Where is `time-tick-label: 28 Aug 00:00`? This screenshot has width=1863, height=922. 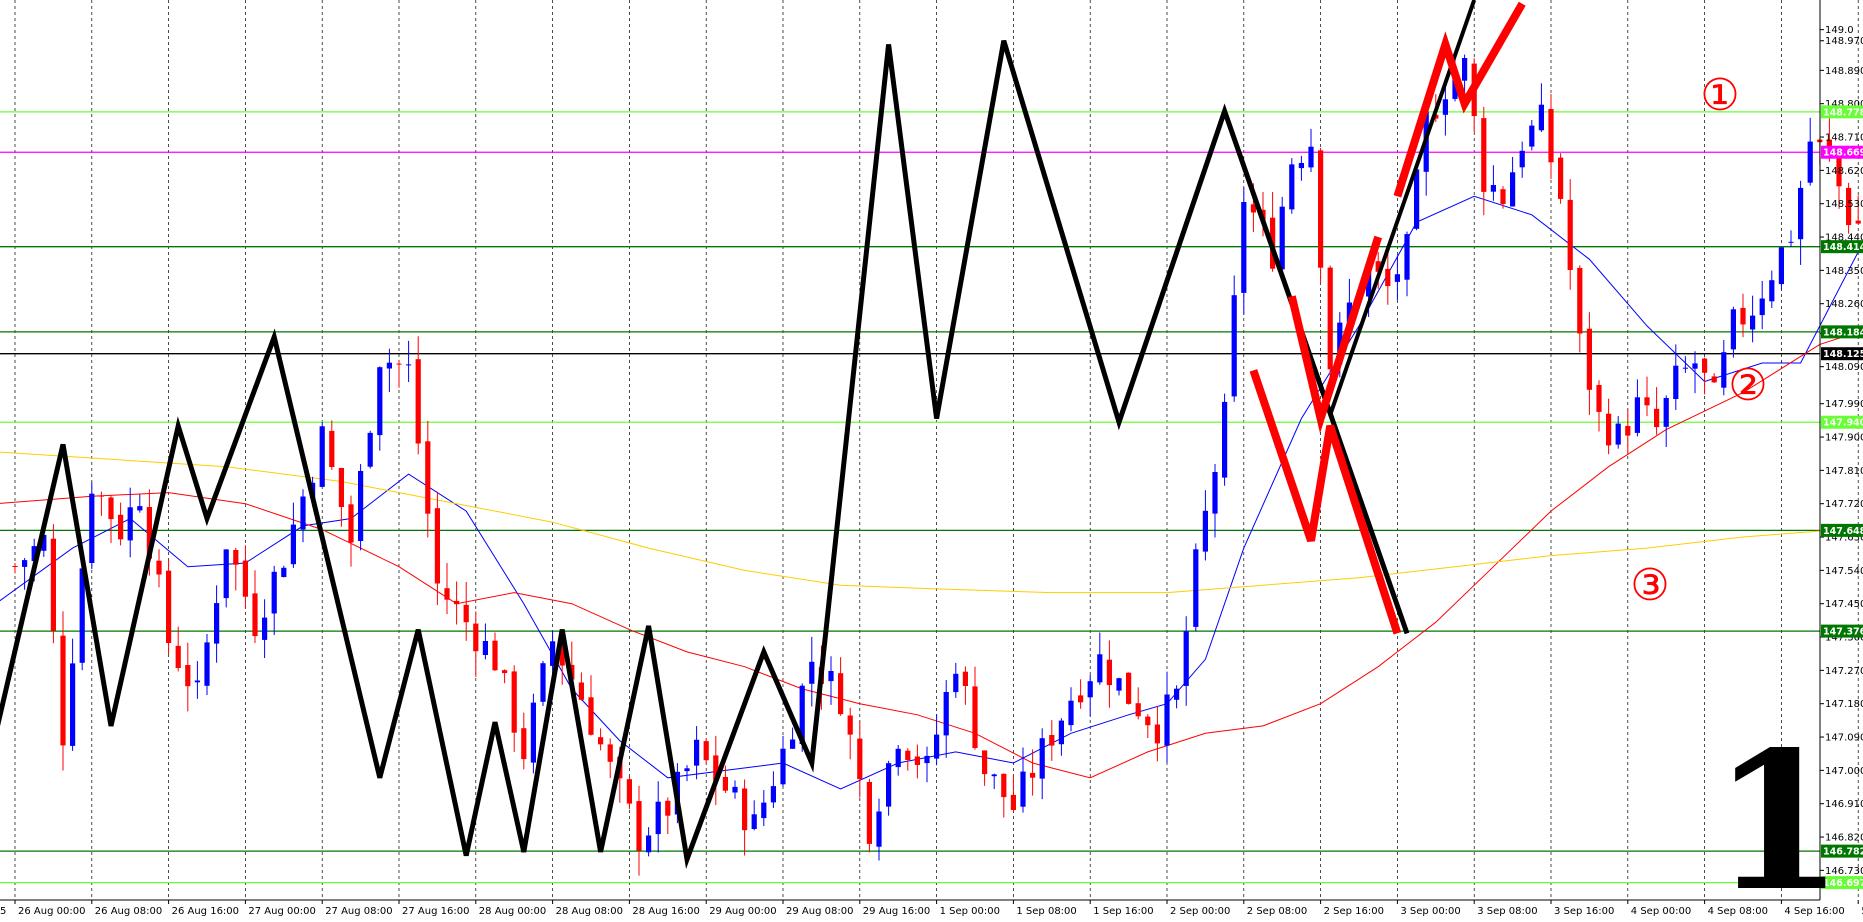 time-tick-label: 28 Aug 00:00 is located at coordinates (512, 911).